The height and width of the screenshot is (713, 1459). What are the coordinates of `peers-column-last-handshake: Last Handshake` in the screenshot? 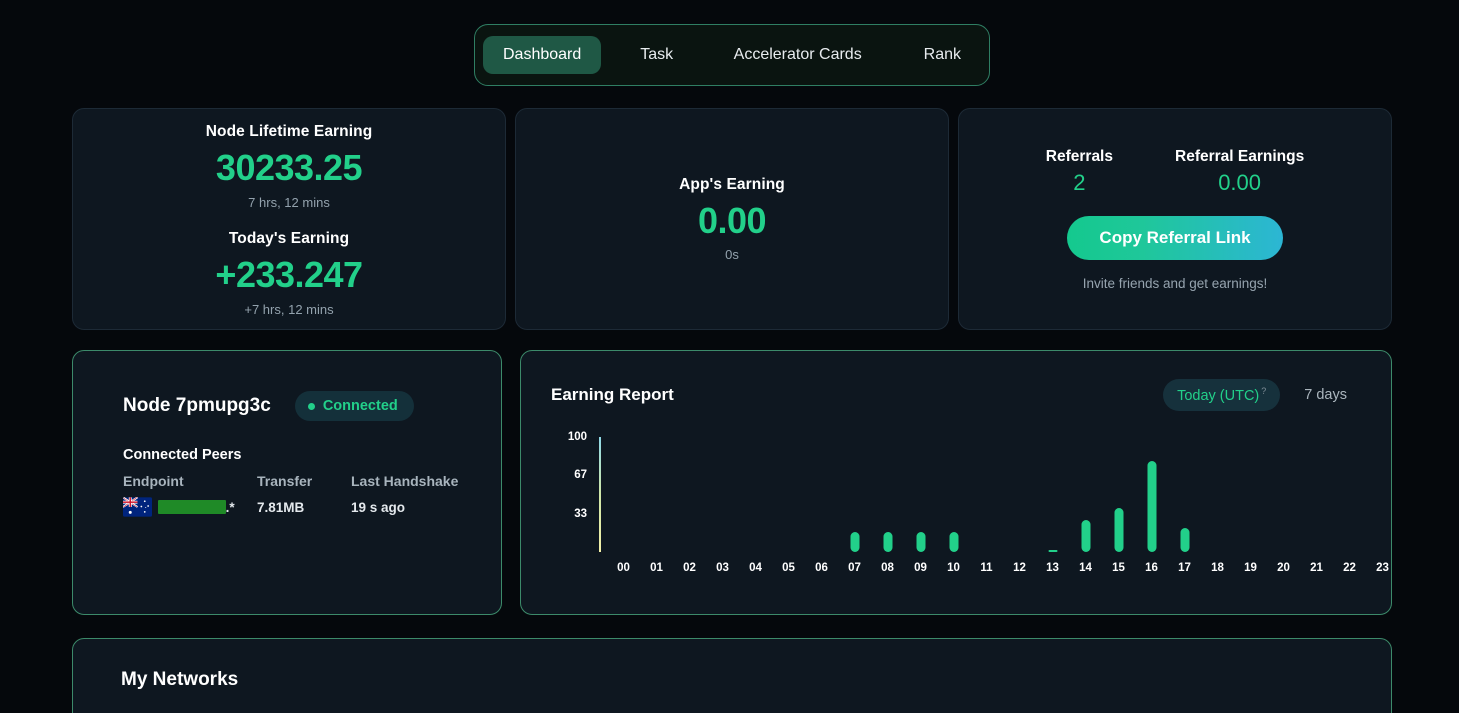 It's located at (405, 481).